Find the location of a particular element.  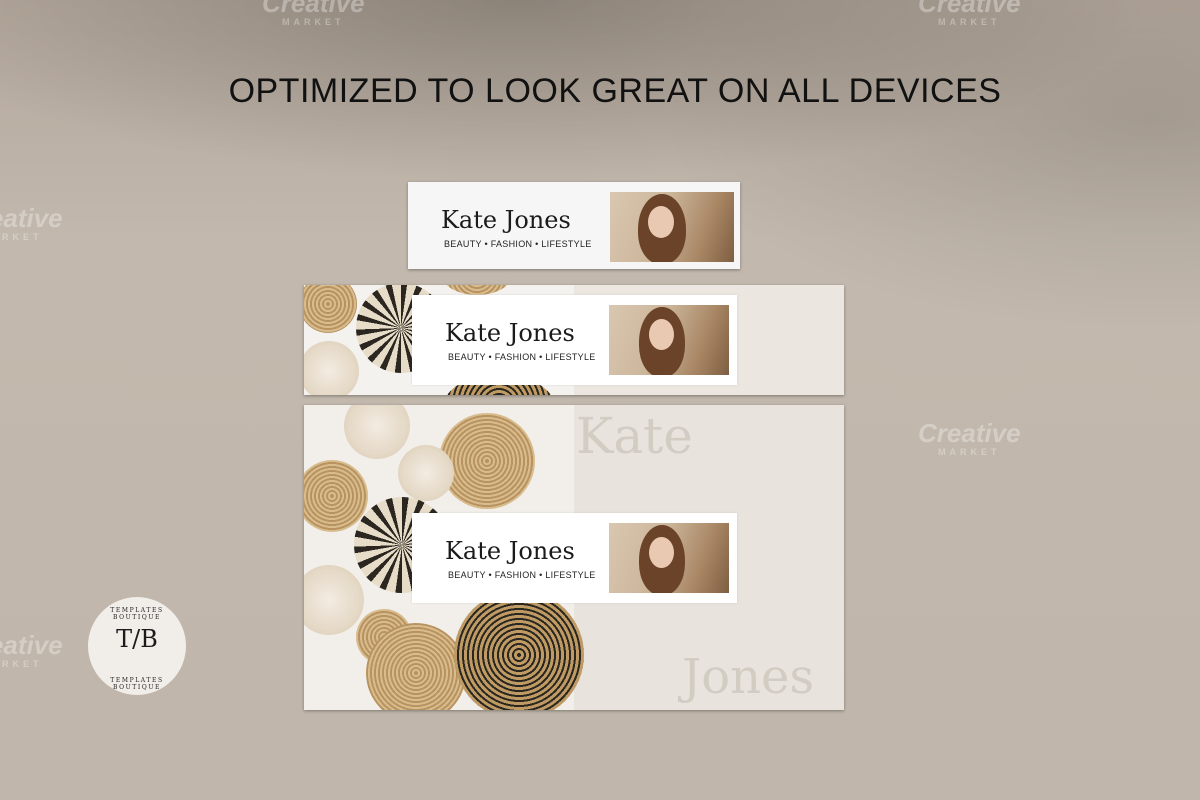

headline: OPTIMIZED TO LOOK GREAT ON ALL DEVICES is located at coordinates (615, 91).